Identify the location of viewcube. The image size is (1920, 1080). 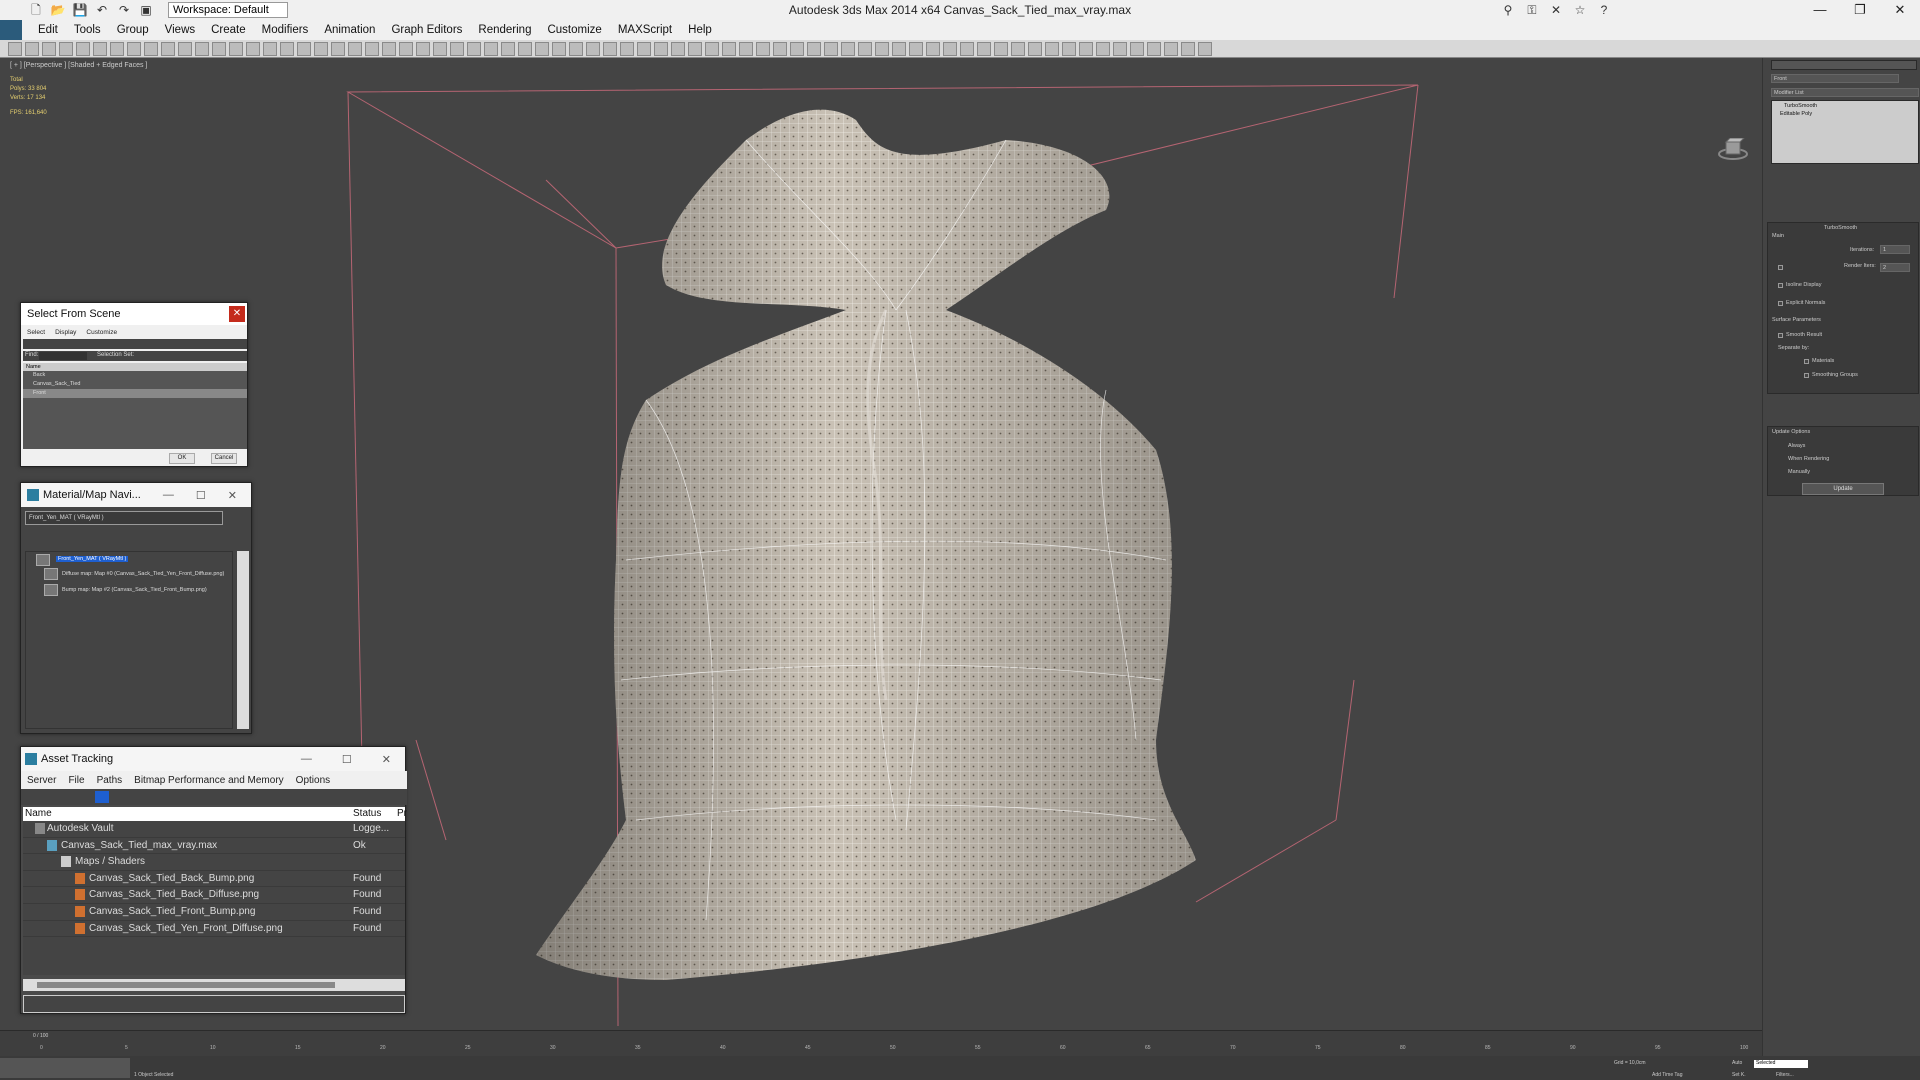
(1733, 149).